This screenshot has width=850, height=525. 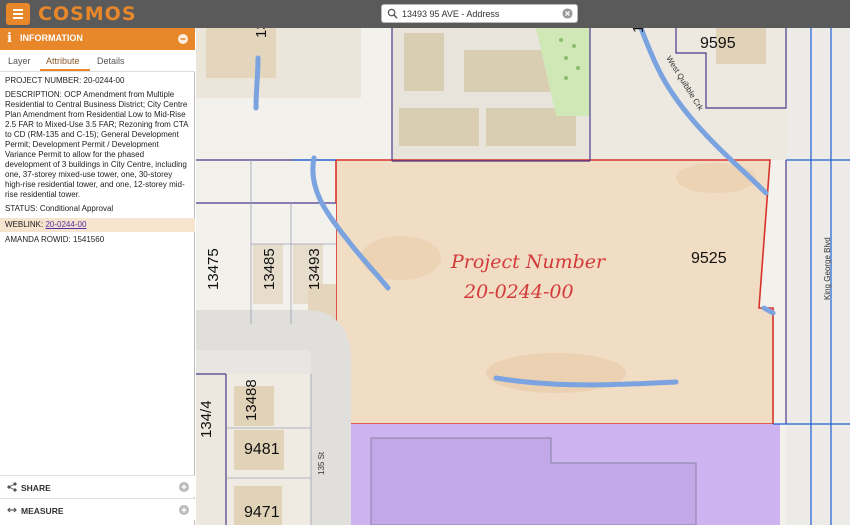 What do you see at coordinates (262, 449) in the screenshot?
I see `address-9481: 9481` at bounding box center [262, 449].